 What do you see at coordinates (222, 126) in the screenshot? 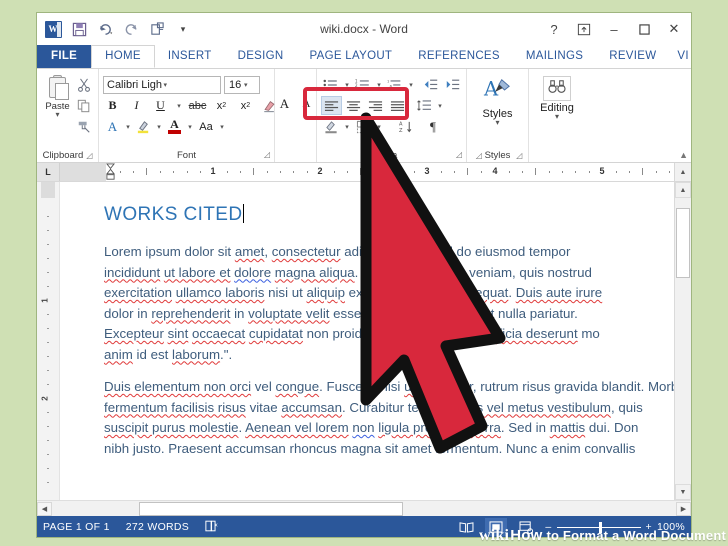
I see `change-case-chevron-down-icon: ▾` at bounding box center [222, 126].